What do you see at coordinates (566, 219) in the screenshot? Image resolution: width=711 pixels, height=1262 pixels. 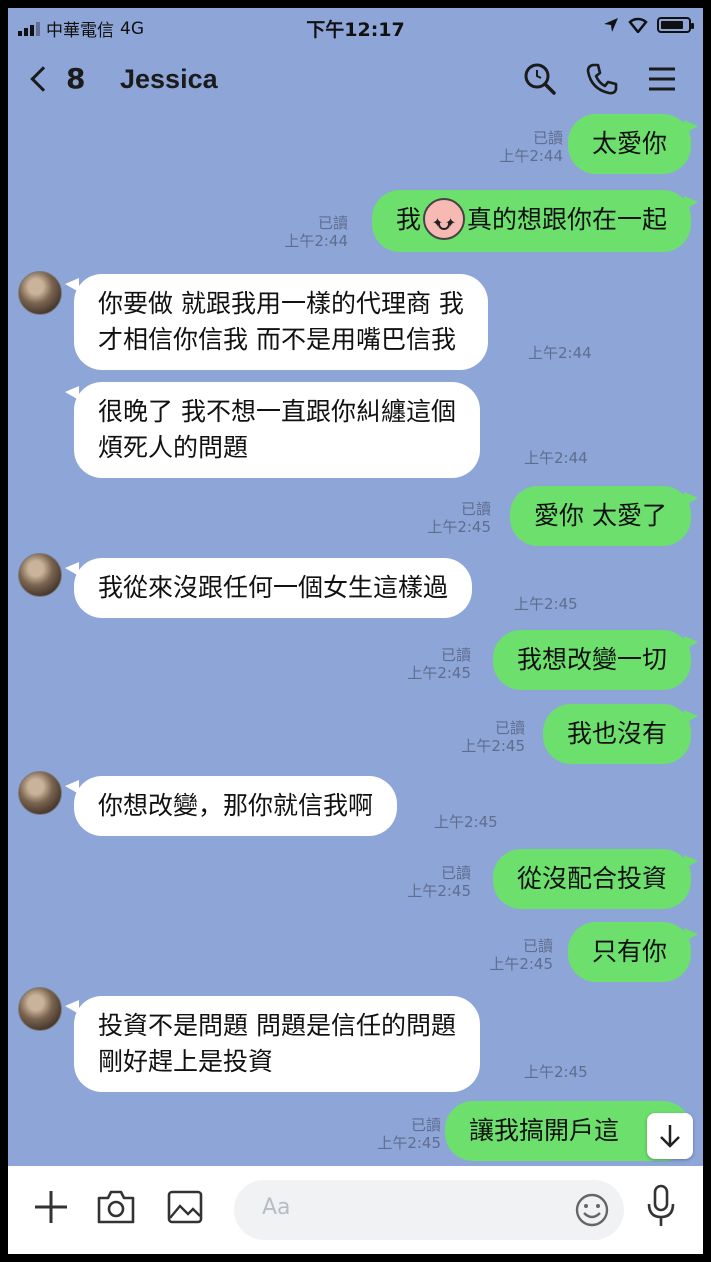 I see `message-text: 真的想跟你在一起` at bounding box center [566, 219].